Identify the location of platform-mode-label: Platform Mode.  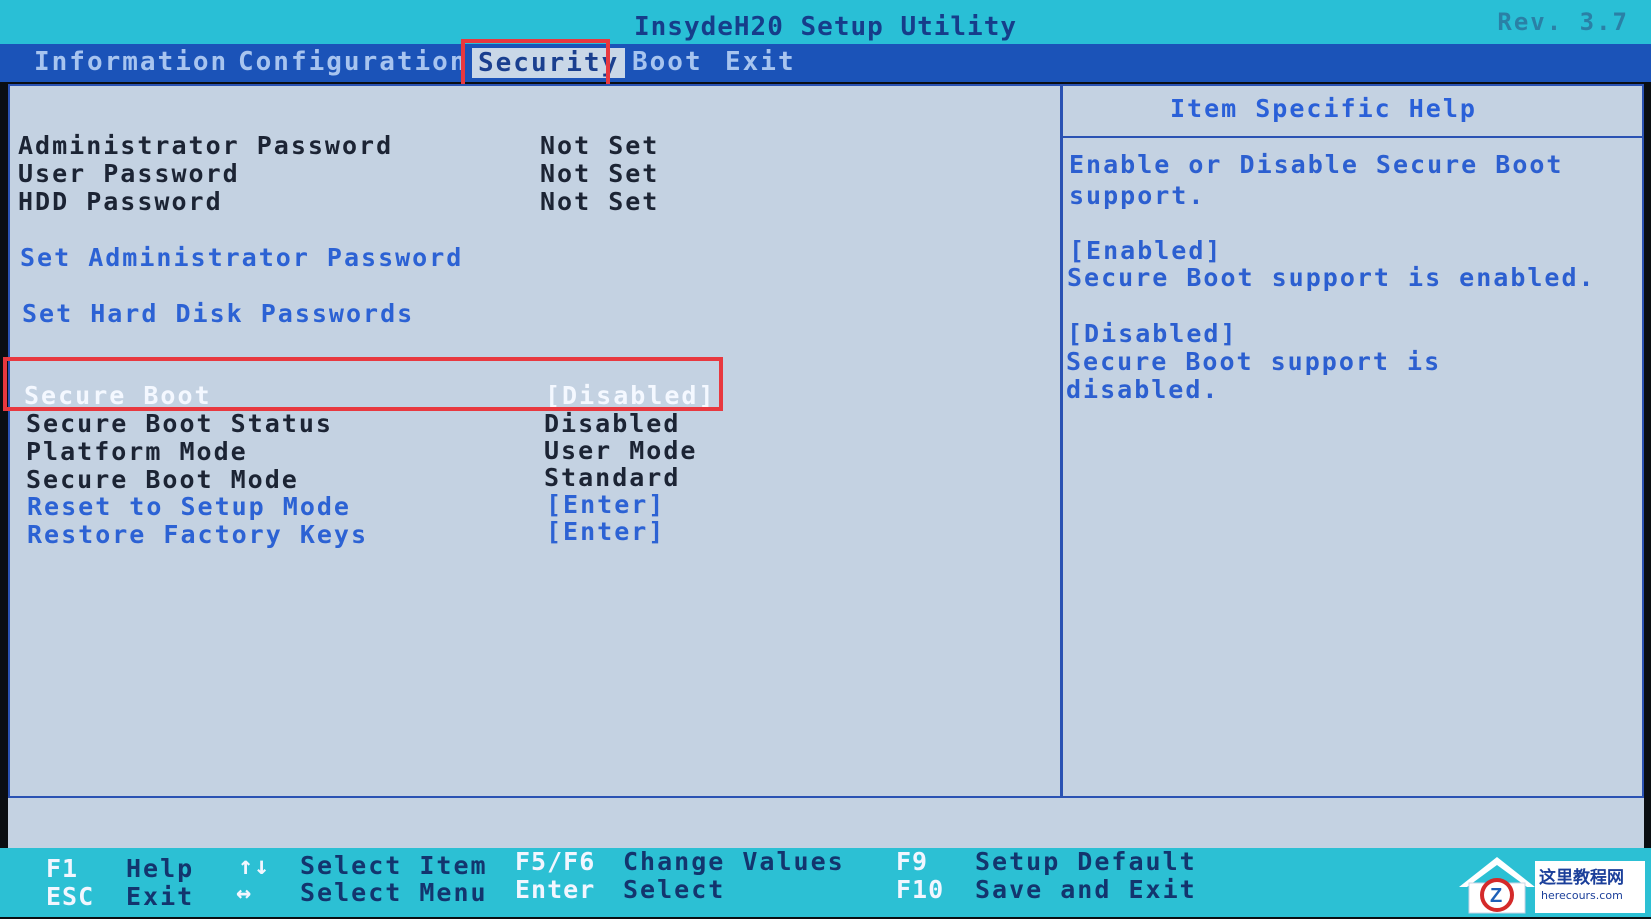
(137, 451).